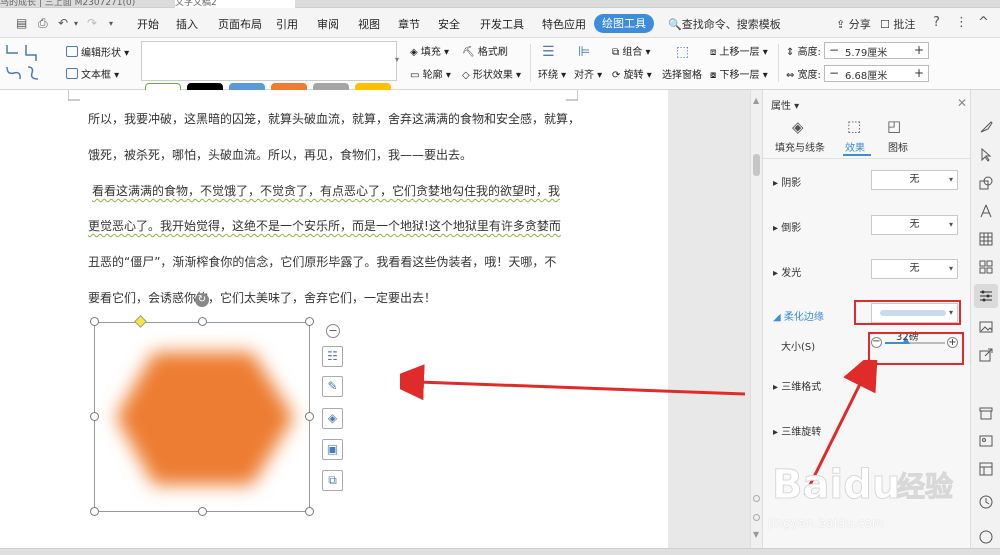 This screenshot has width=1000, height=555. I want to click on effect-icon: ⬚, so click(854, 126).